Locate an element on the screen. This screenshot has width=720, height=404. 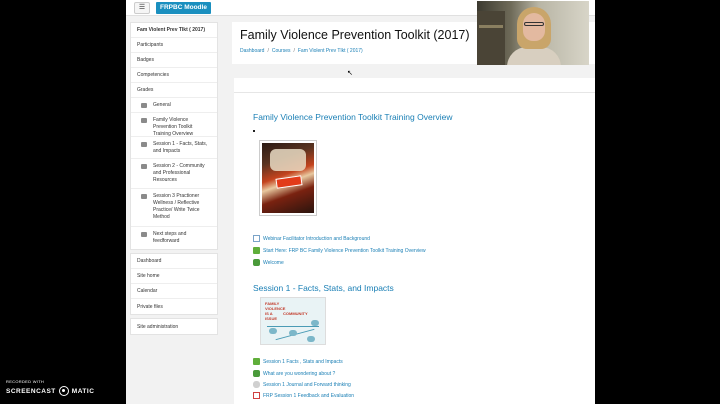
image-line is located at coordinates (293, 326).